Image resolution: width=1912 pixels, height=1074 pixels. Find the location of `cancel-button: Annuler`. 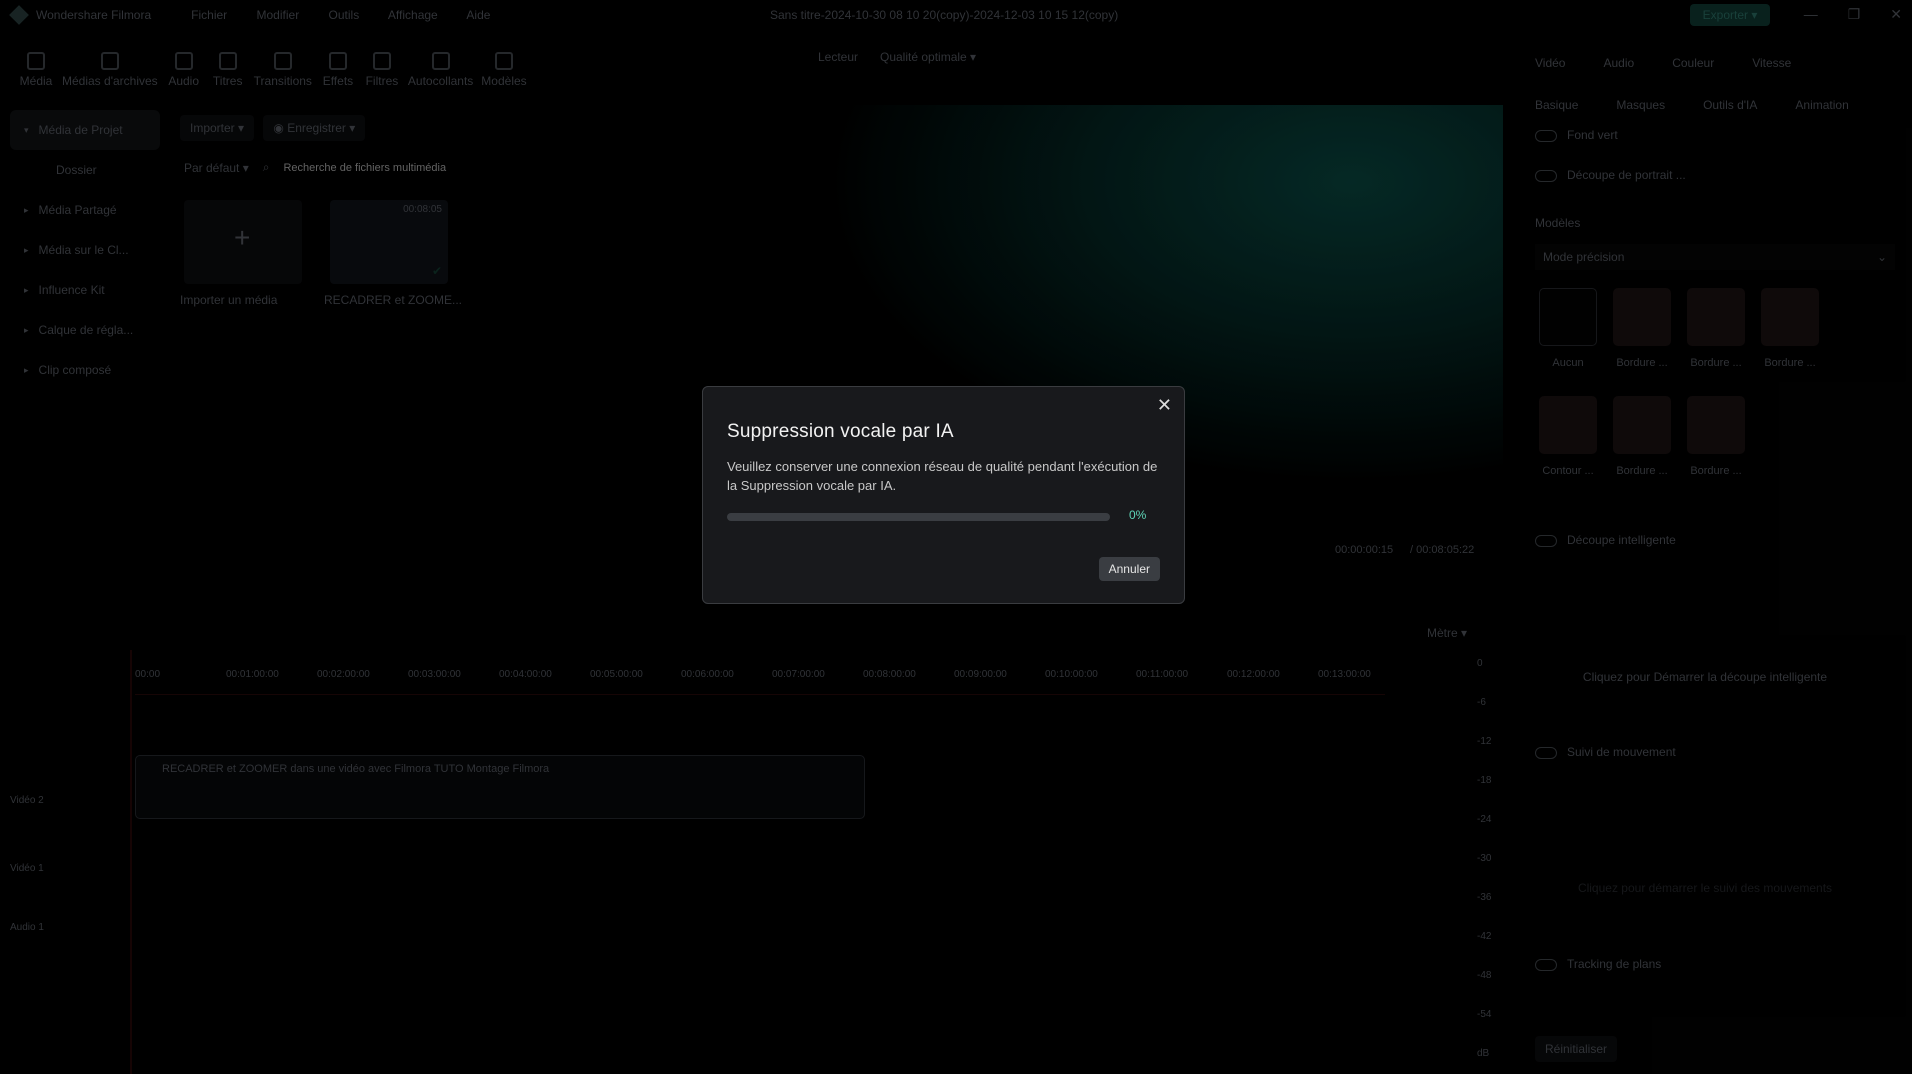

cancel-button: Annuler is located at coordinates (1129, 569).